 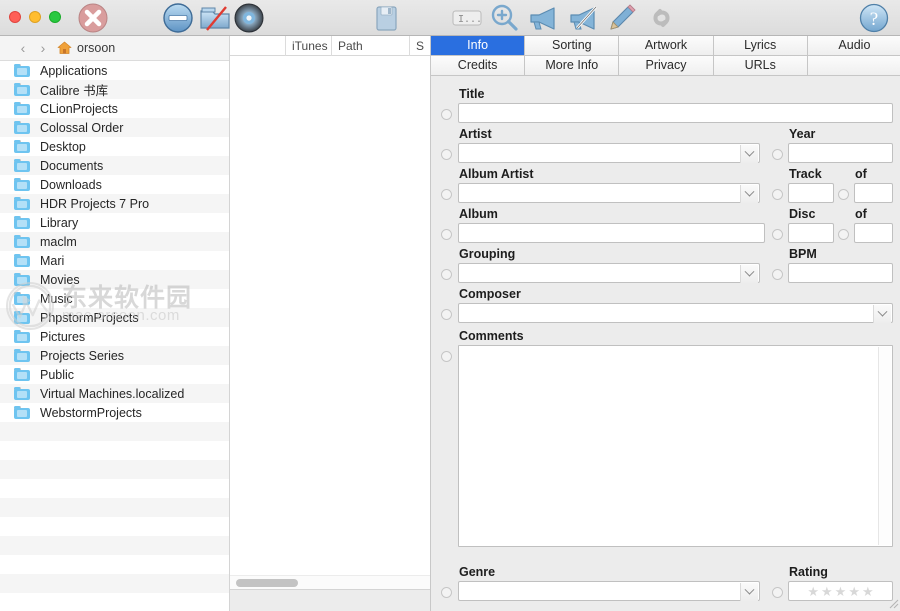 I want to click on sidebar-item-public: Public, so click(x=114, y=374).